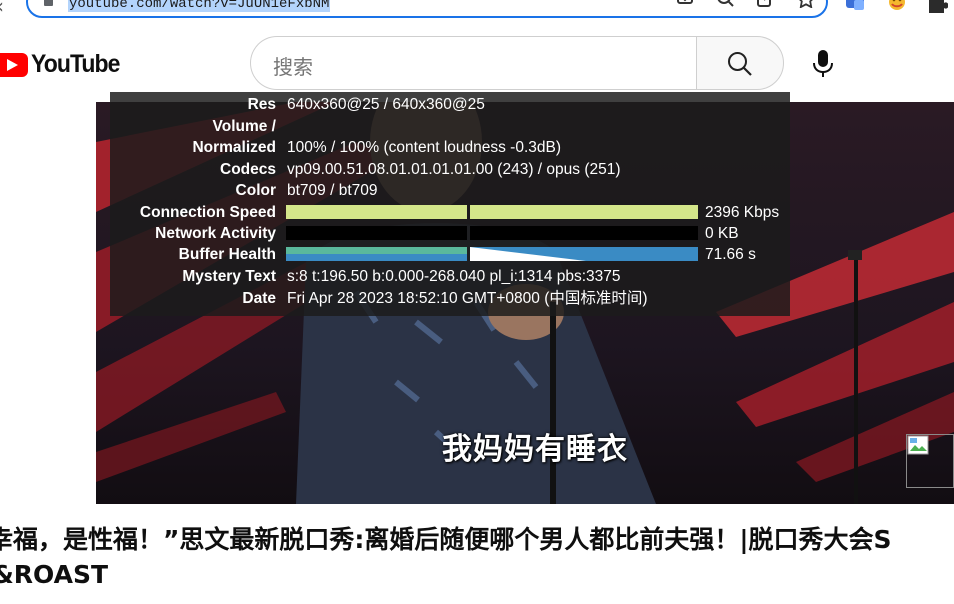  I want to click on stats-label: Normalized, so click(234, 147).